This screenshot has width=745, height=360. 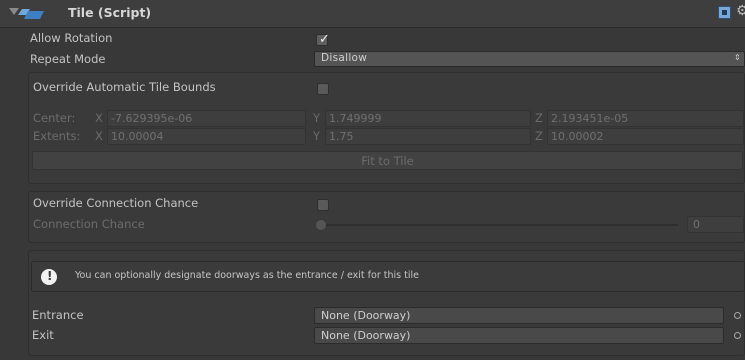 I want to click on override-connection-label: Override Connection Chance, so click(x=116, y=203).